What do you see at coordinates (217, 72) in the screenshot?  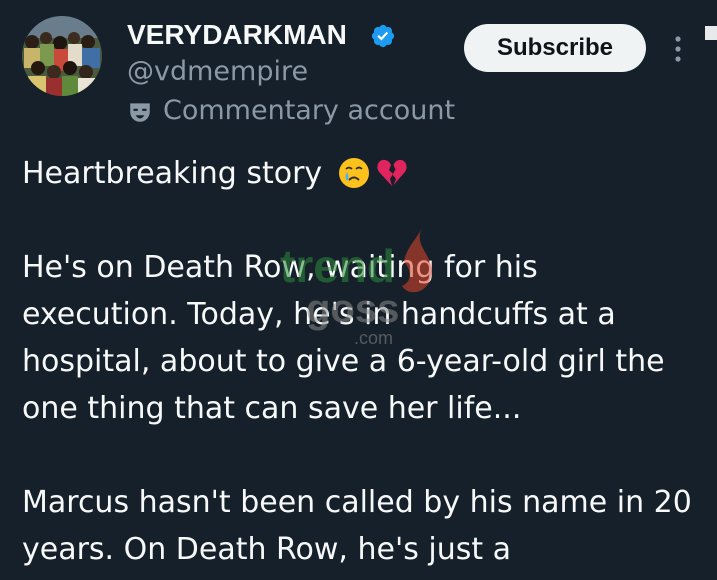 I see `user-handle: @vdmempire` at bounding box center [217, 72].